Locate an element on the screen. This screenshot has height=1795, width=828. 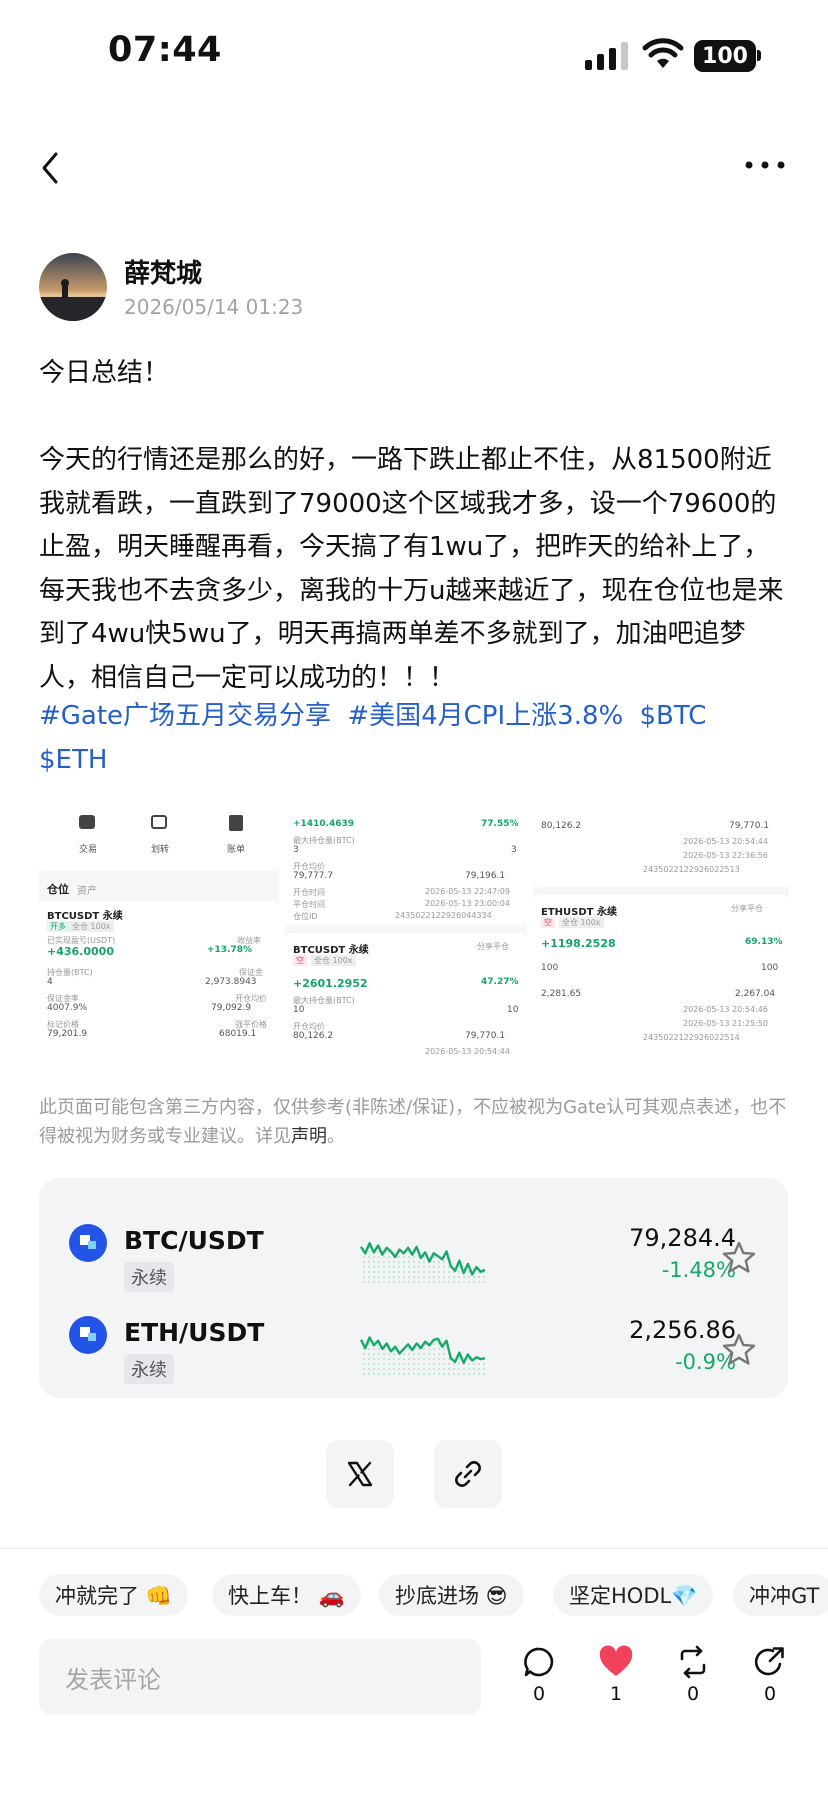
gate-coin-icon is located at coordinates (88, 1335).